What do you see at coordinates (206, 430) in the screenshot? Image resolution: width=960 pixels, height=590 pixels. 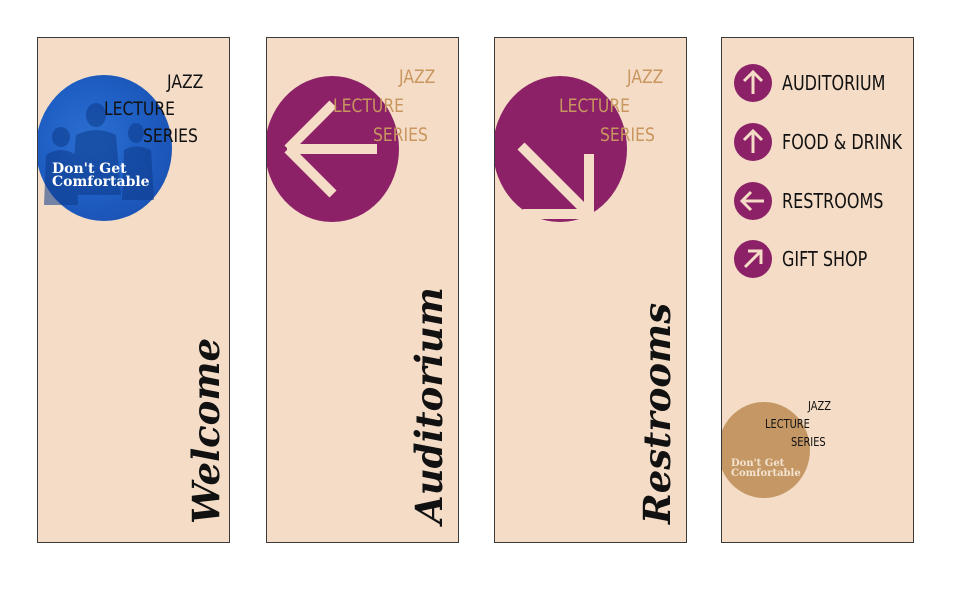 I see `panel-title-welcome: Welcome` at bounding box center [206, 430].